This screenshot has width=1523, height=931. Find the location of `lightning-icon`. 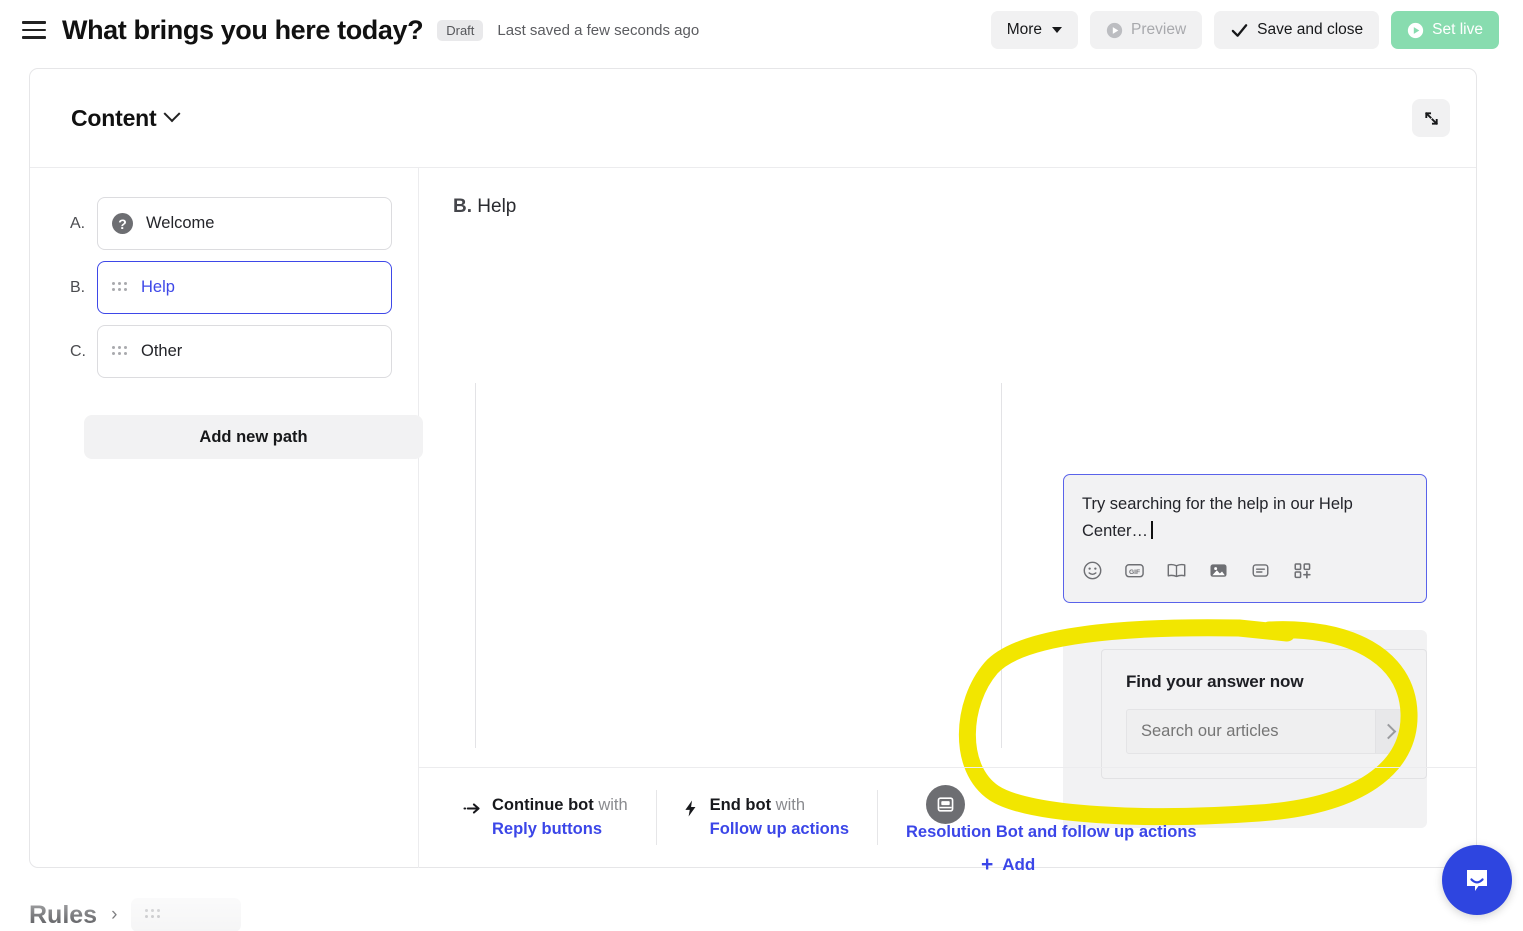

lightning-icon is located at coordinates (690, 808).